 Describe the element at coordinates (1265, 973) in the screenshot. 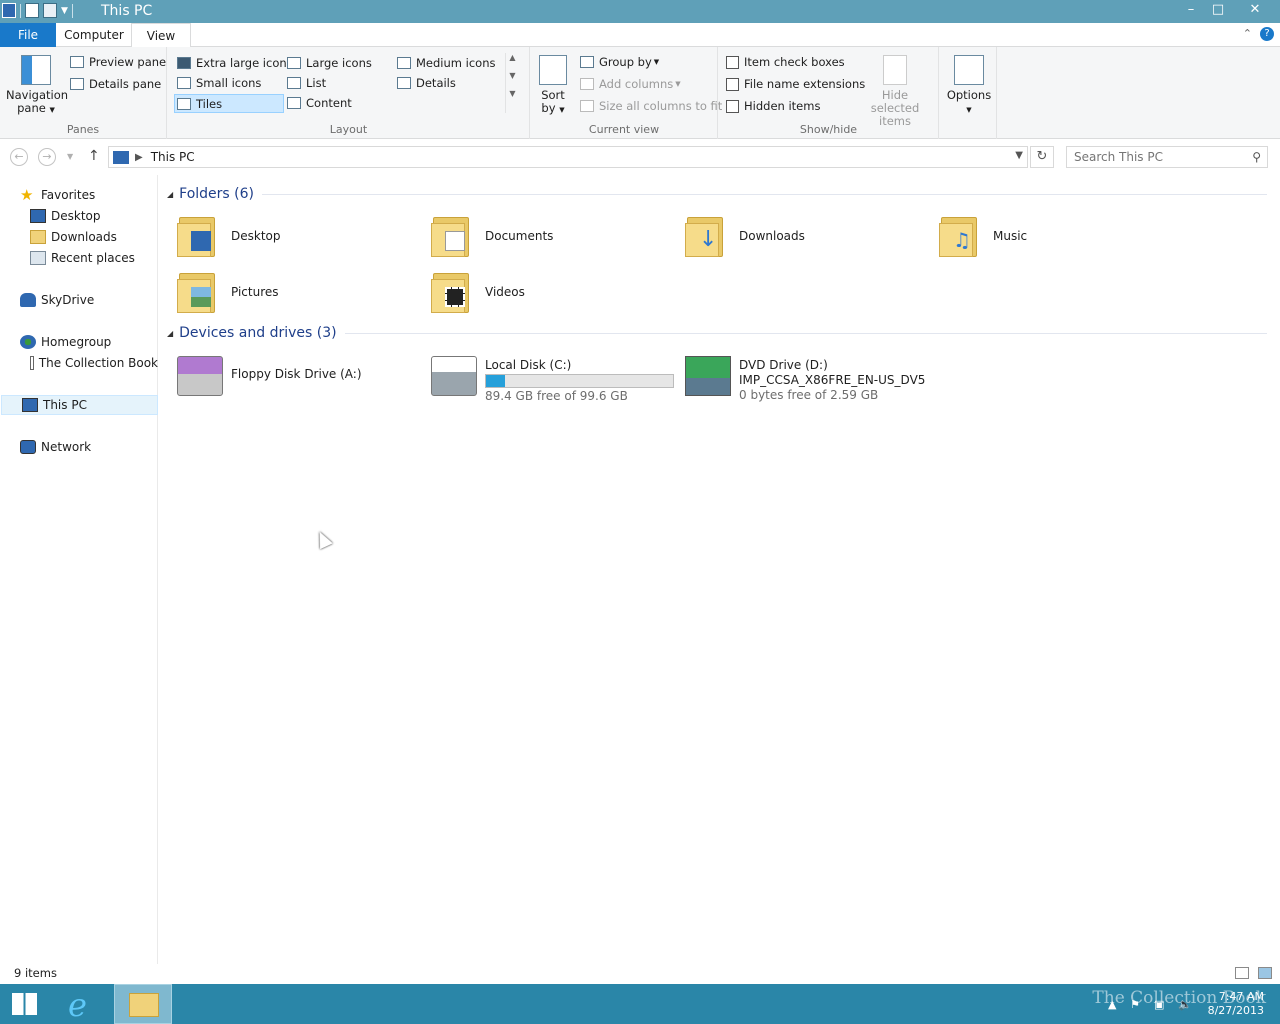

I see `large-icons-view-button` at that location.